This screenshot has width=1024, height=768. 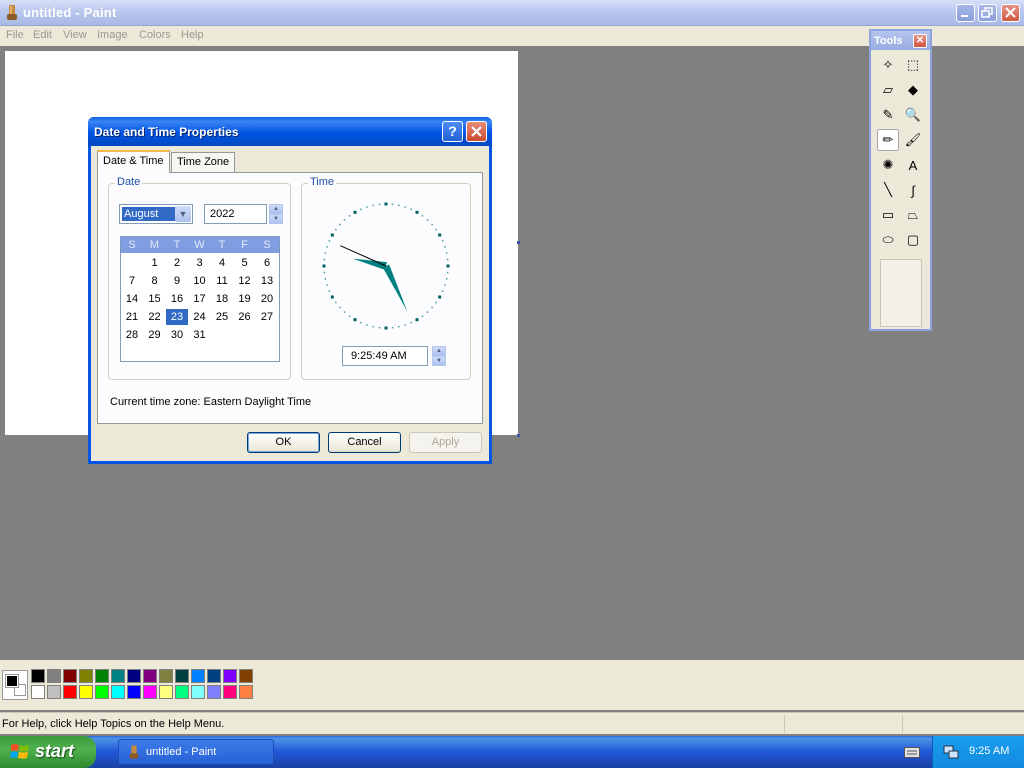 I want to click on tools-titlebar: Tools ✕, so click(x=900, y=40).